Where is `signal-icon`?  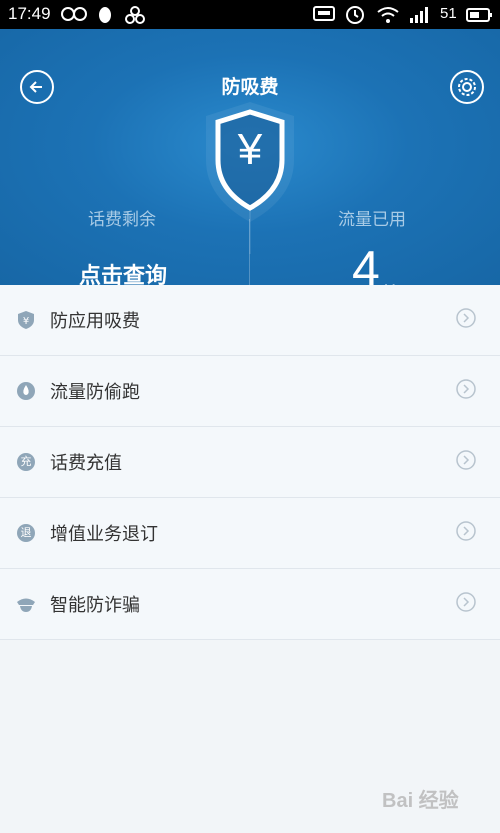 signal-icon is located at coordinates (419, 15).